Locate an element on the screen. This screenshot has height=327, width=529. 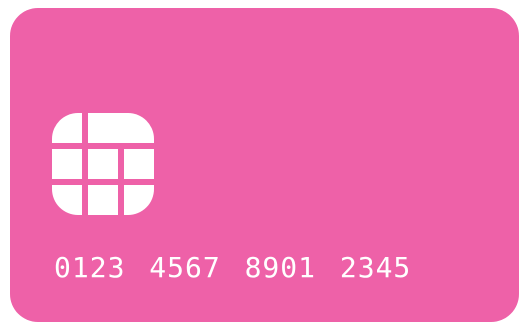
card-number: 0123 4567 8901 2345 is located at coordinates (233, 267).